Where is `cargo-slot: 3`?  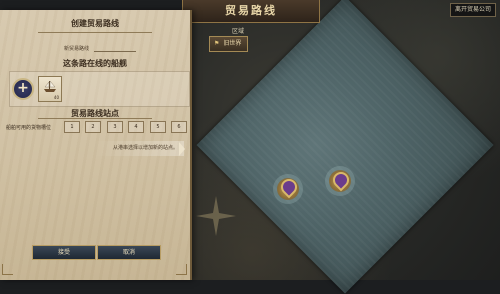 cargo-slot: 3 is located at coordinates (115, 127).